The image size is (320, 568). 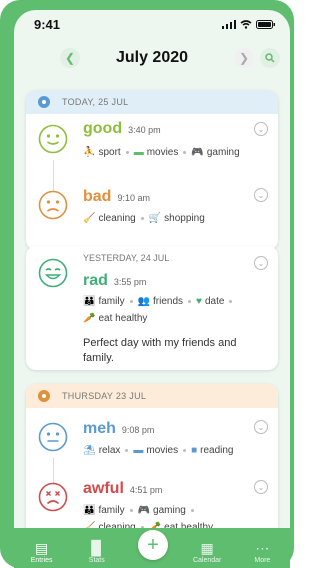 I want to click on entry-time: 9:10 am, so click(x=133, y=198).